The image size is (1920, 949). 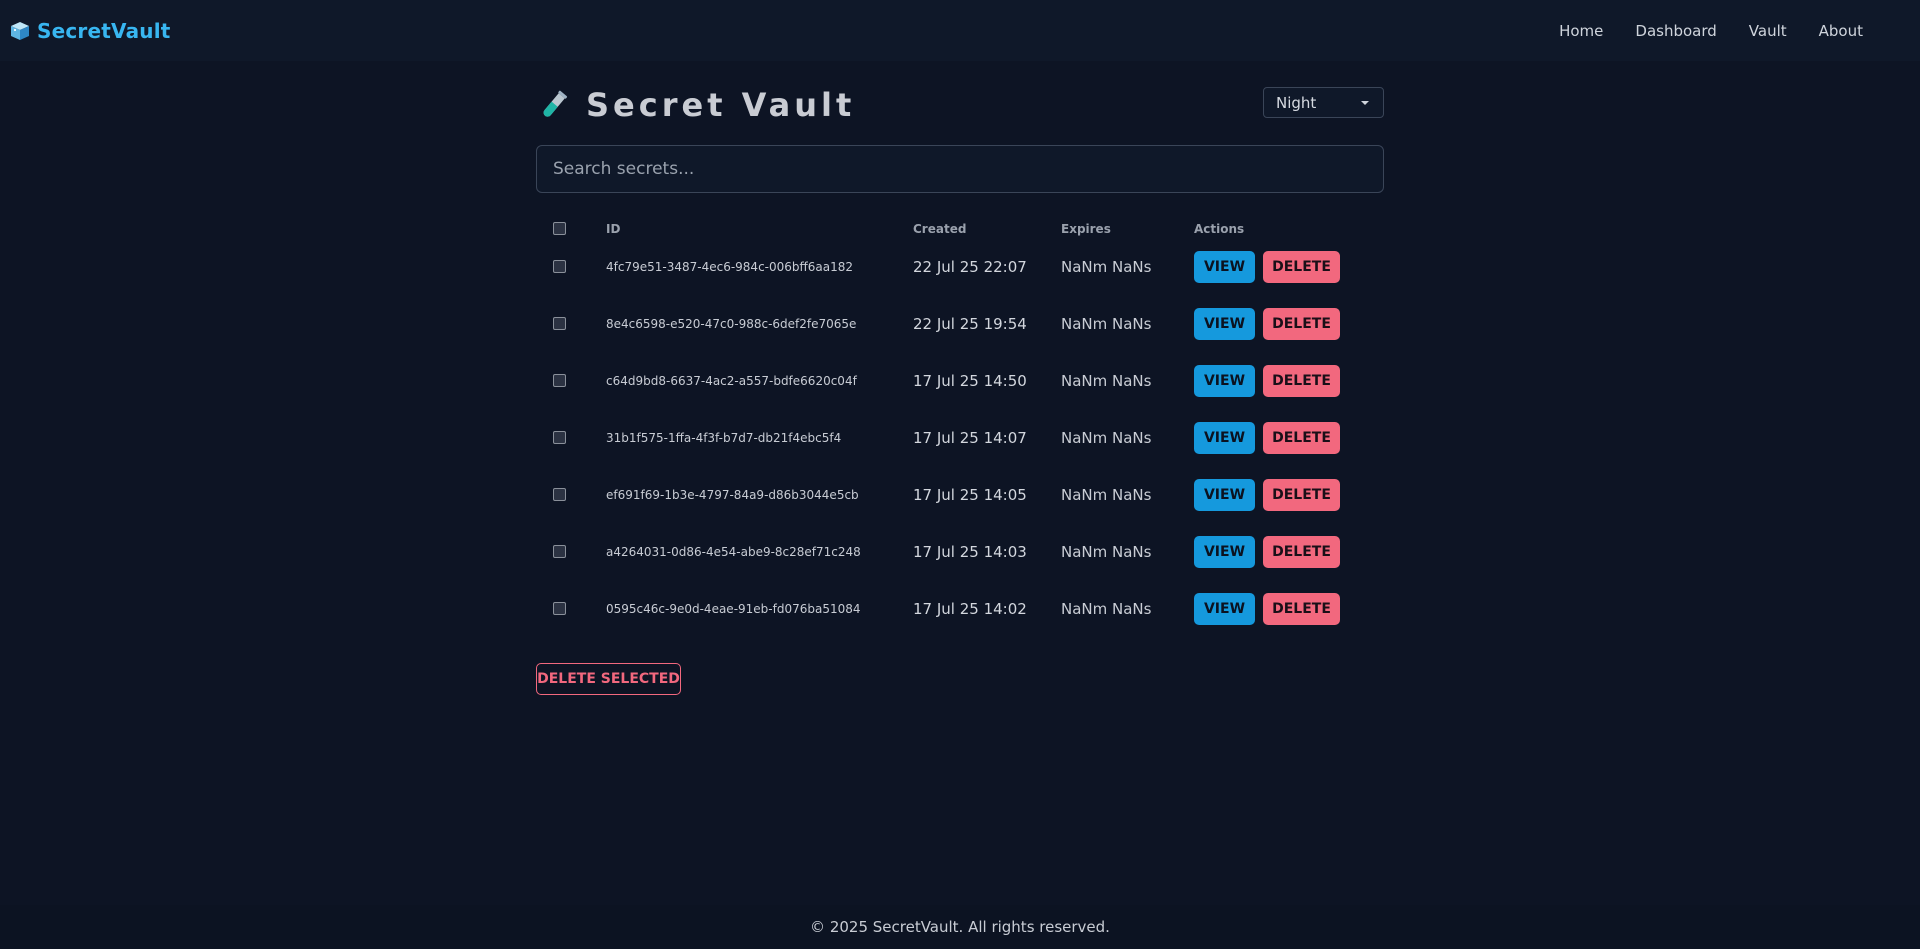 What do you see at coordinates (1675, 31) in the screenshot?
I see `nav-link-dashboard: Dashboard` at bounding box center [1675, 31].